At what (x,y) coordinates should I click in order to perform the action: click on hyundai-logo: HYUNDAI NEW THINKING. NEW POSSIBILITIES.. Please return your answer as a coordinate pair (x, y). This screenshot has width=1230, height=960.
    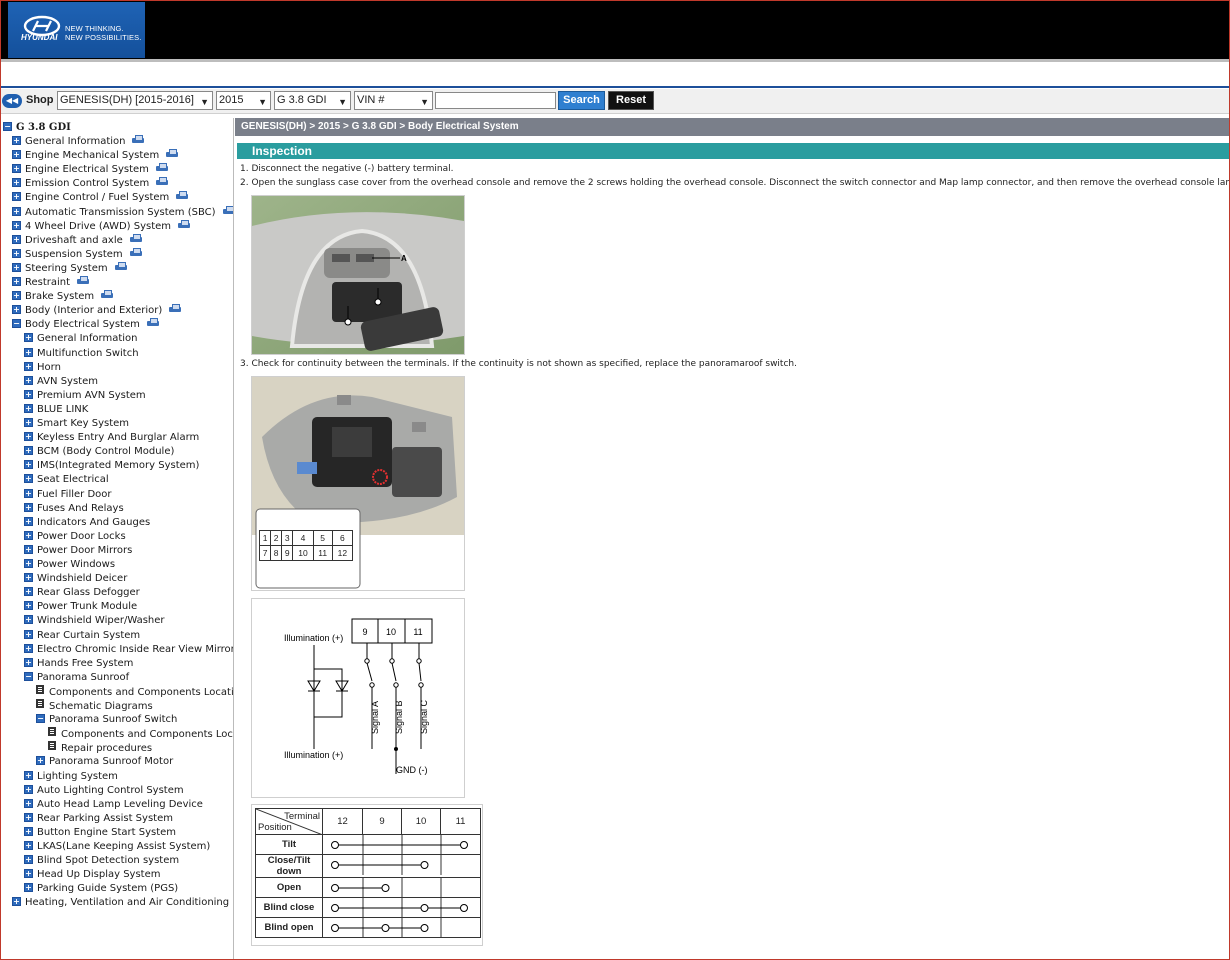
    Looking at the image, I should click on (76, 30).